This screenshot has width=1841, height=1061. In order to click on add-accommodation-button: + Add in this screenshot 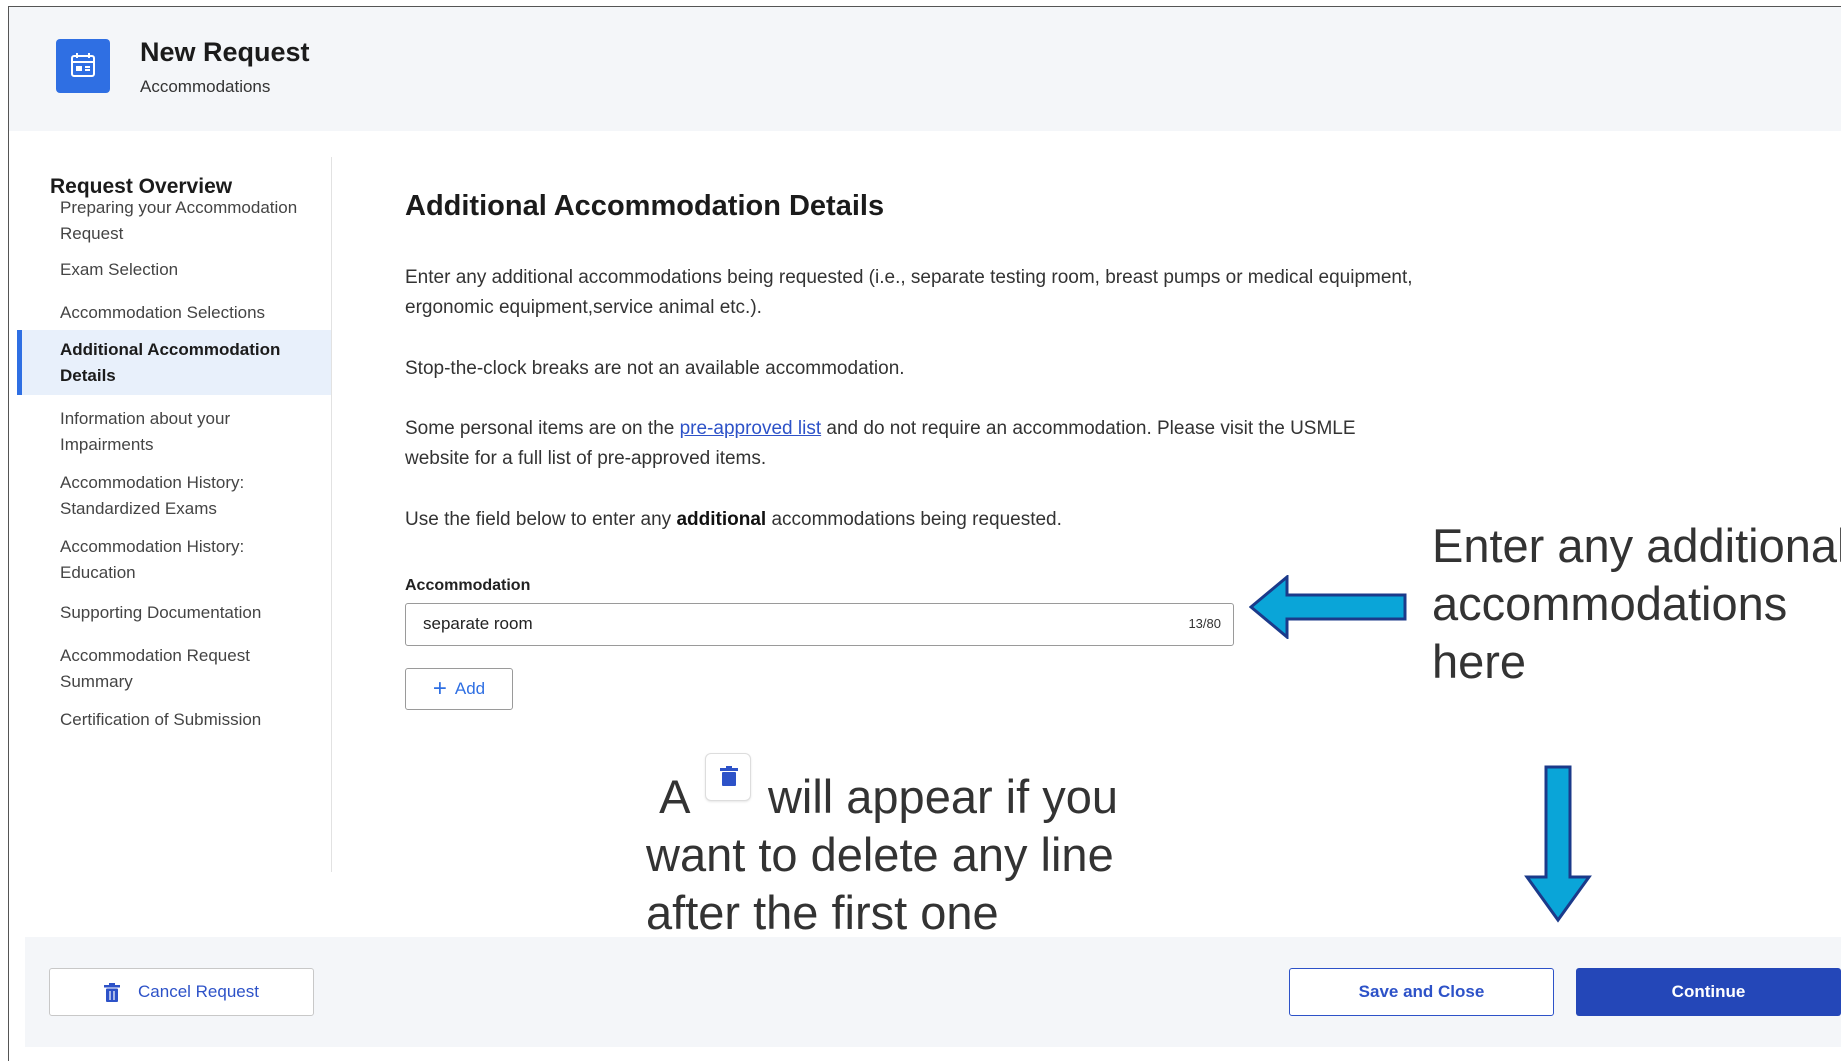, I will do `click(459, 689)`.